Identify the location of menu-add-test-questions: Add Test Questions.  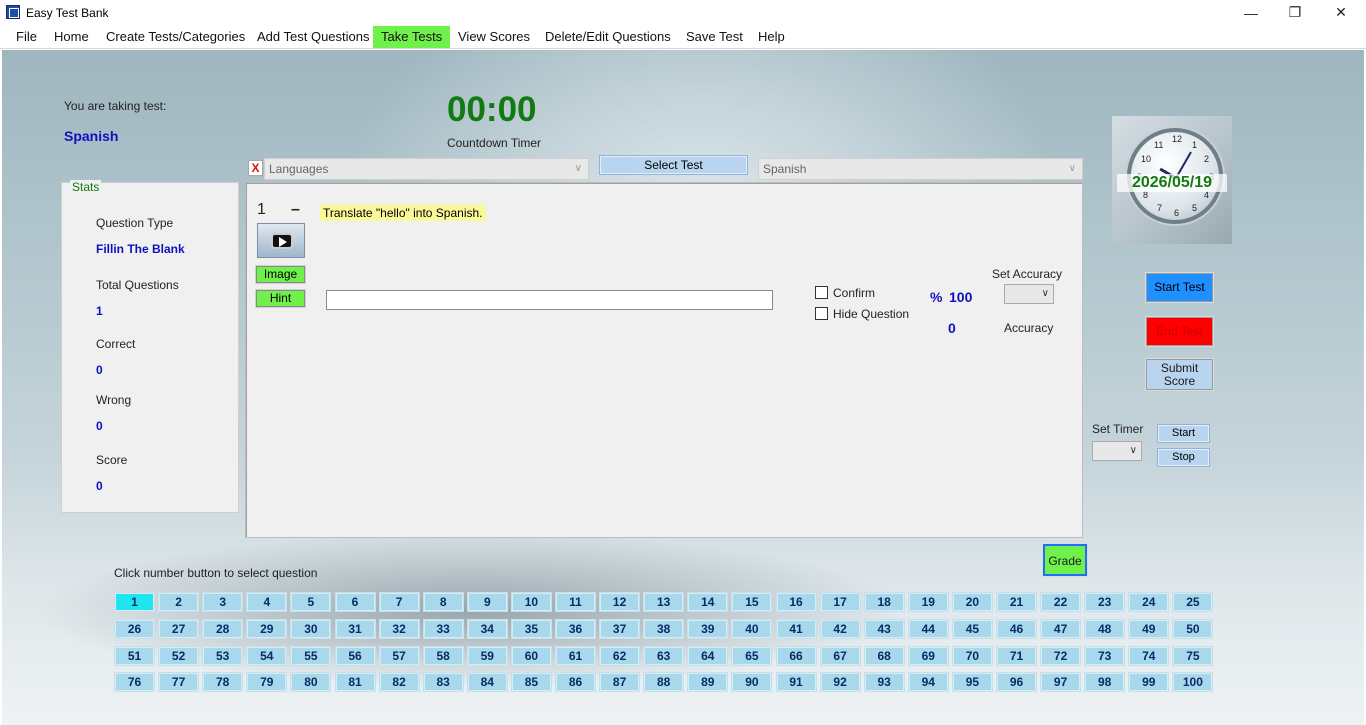
(313, 37).